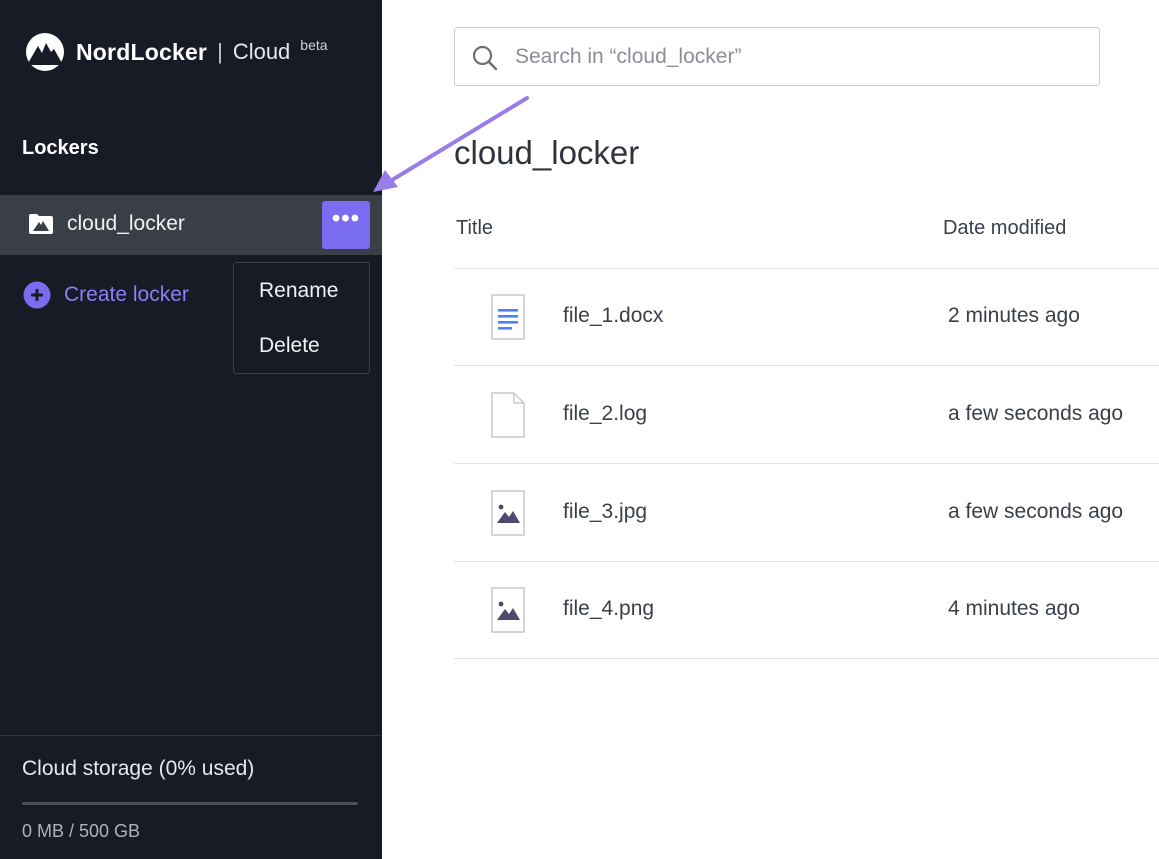  I want to click on brand: NordLocker | Cloud beta, so click(175, 52).